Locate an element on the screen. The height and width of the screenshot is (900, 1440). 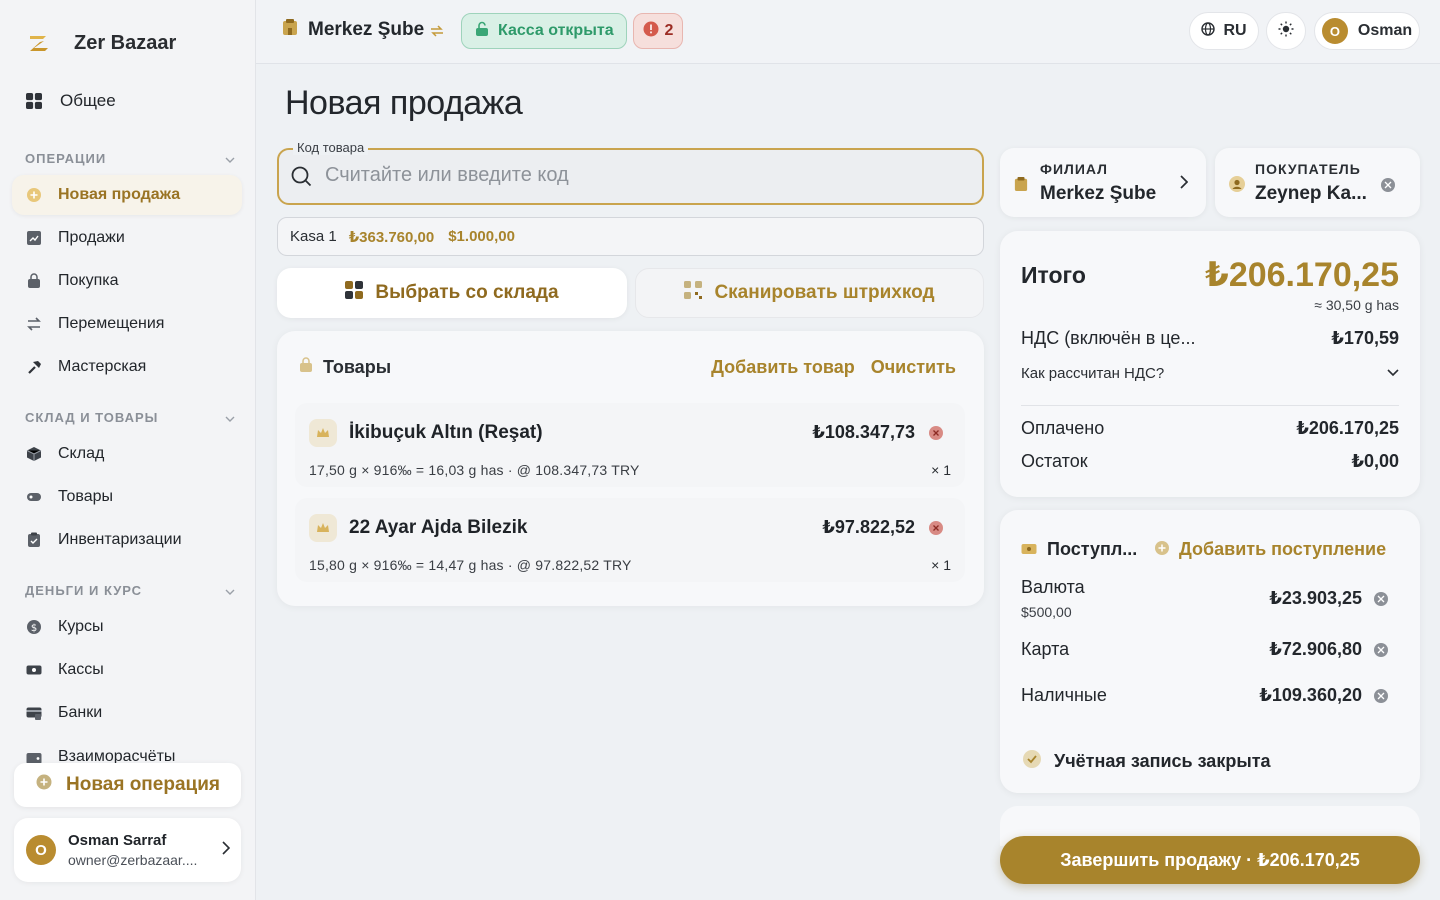
sidebar-item-label: Продажи is located at coordinates (91, 237).